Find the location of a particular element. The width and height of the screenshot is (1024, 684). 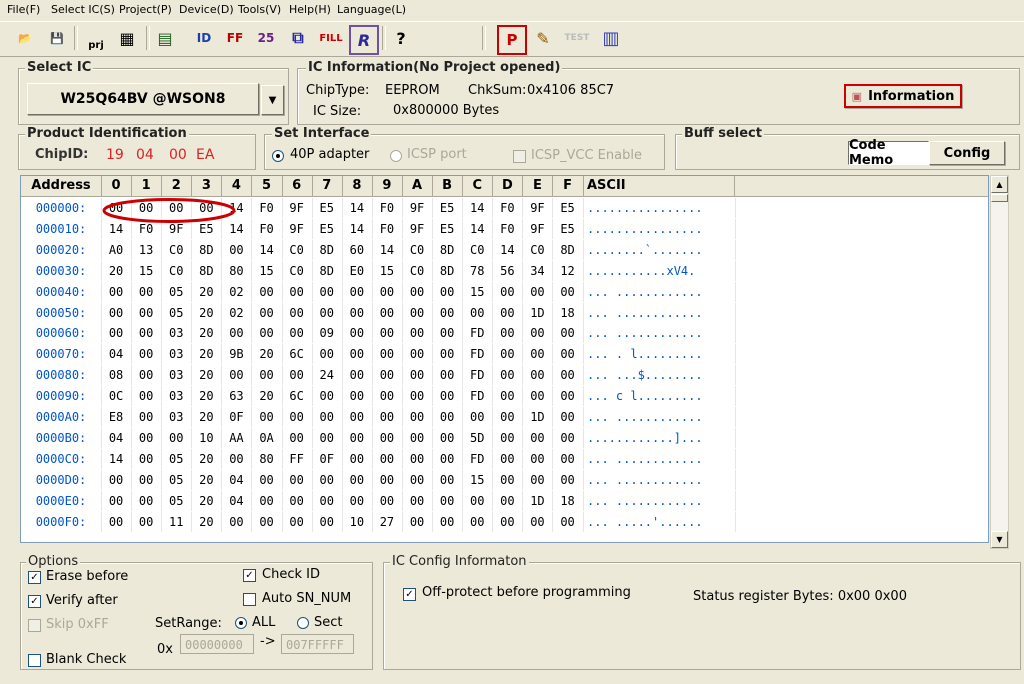

verify-after-checkbox: ✓ is located at coordinates (34, 601).